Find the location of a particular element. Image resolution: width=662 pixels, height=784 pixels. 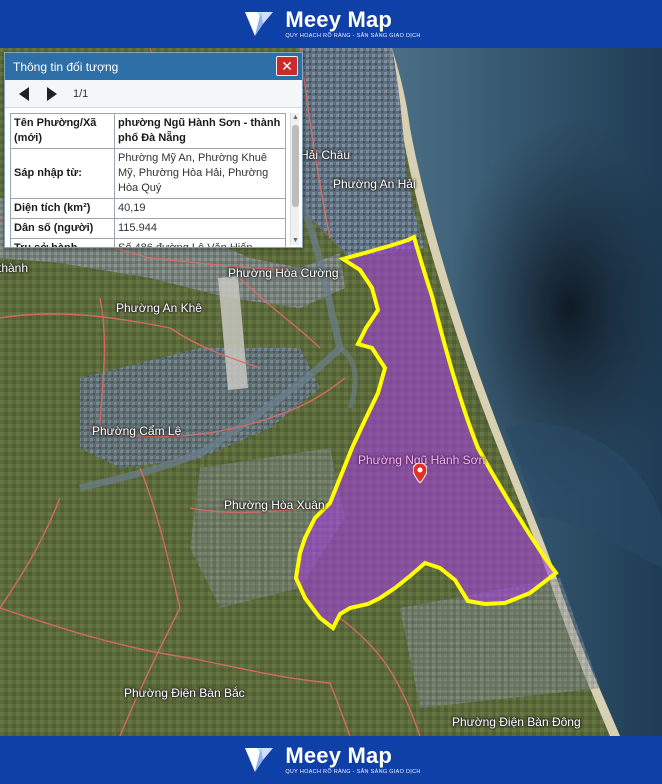

location-pin-icon is located at coordinates (420, 473).